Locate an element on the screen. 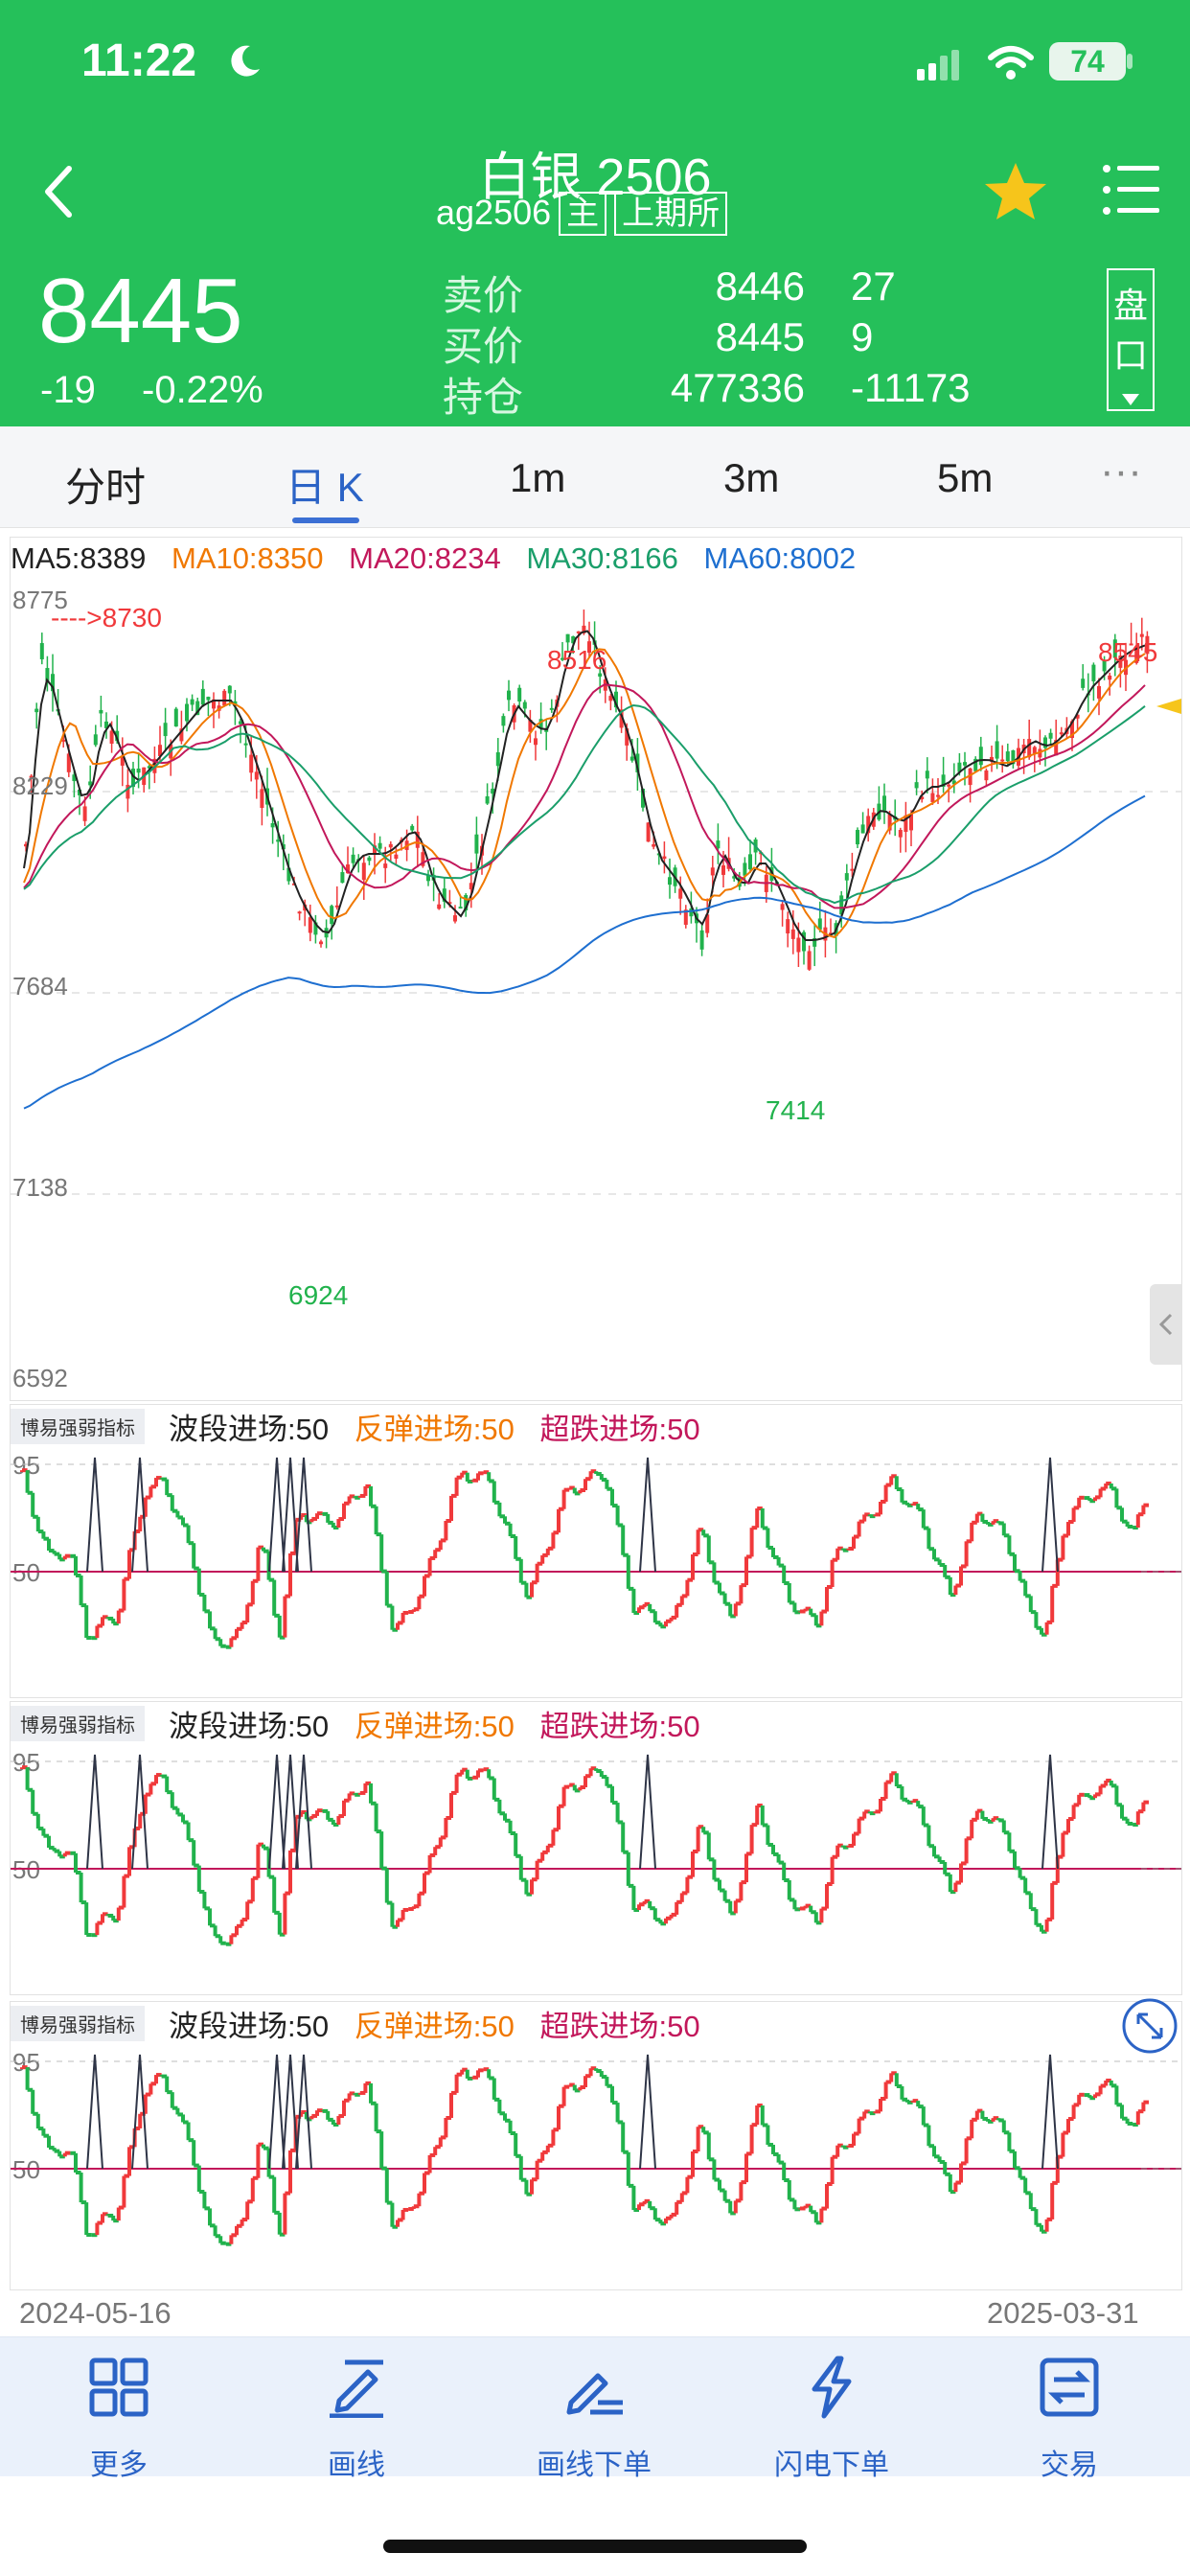 This screenshot has width=1190, height=2576. start-date: 2024-05-16 is located at coordinates (95, 2313).